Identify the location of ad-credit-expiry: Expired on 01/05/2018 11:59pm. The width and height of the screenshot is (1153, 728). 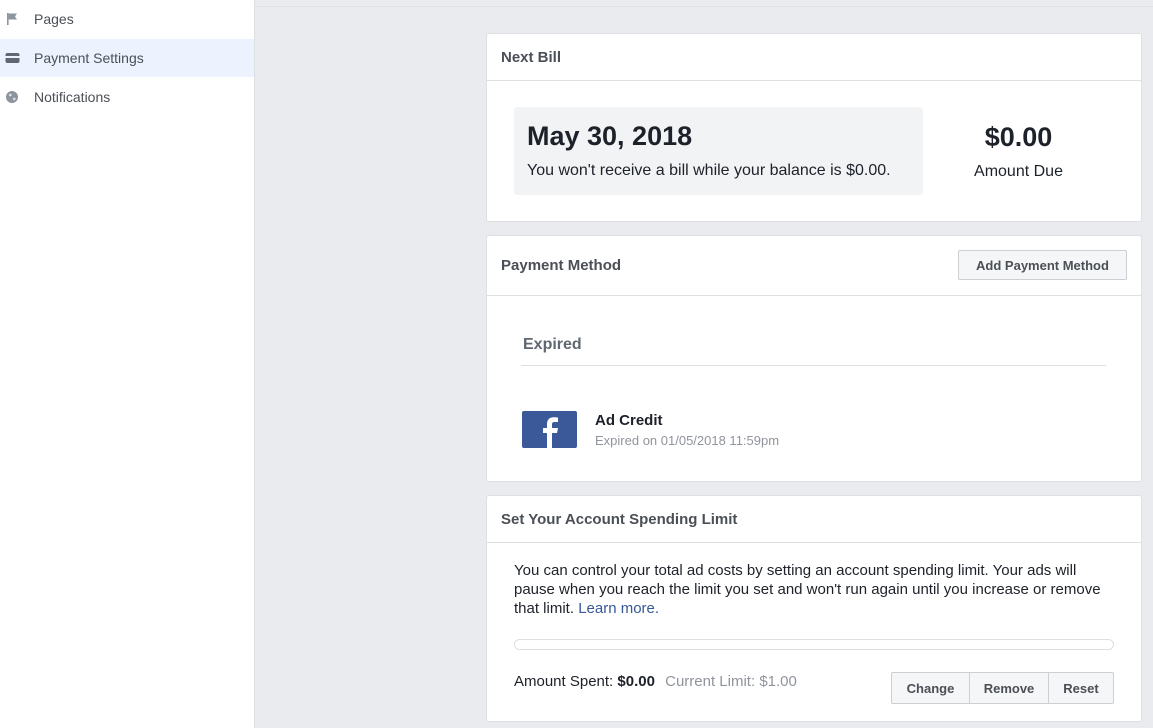
(687, 440).